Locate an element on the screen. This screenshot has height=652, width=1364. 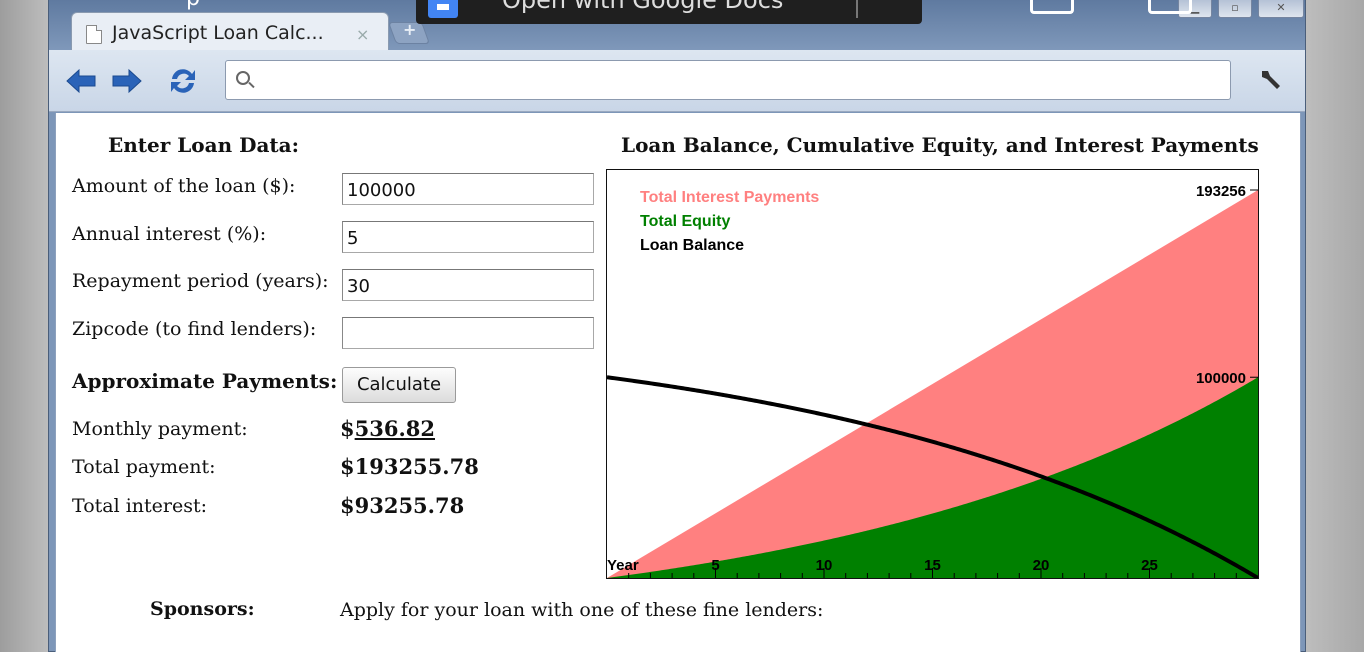
monthly-payment-value: $536.82 is located at coordinates (387, 428).